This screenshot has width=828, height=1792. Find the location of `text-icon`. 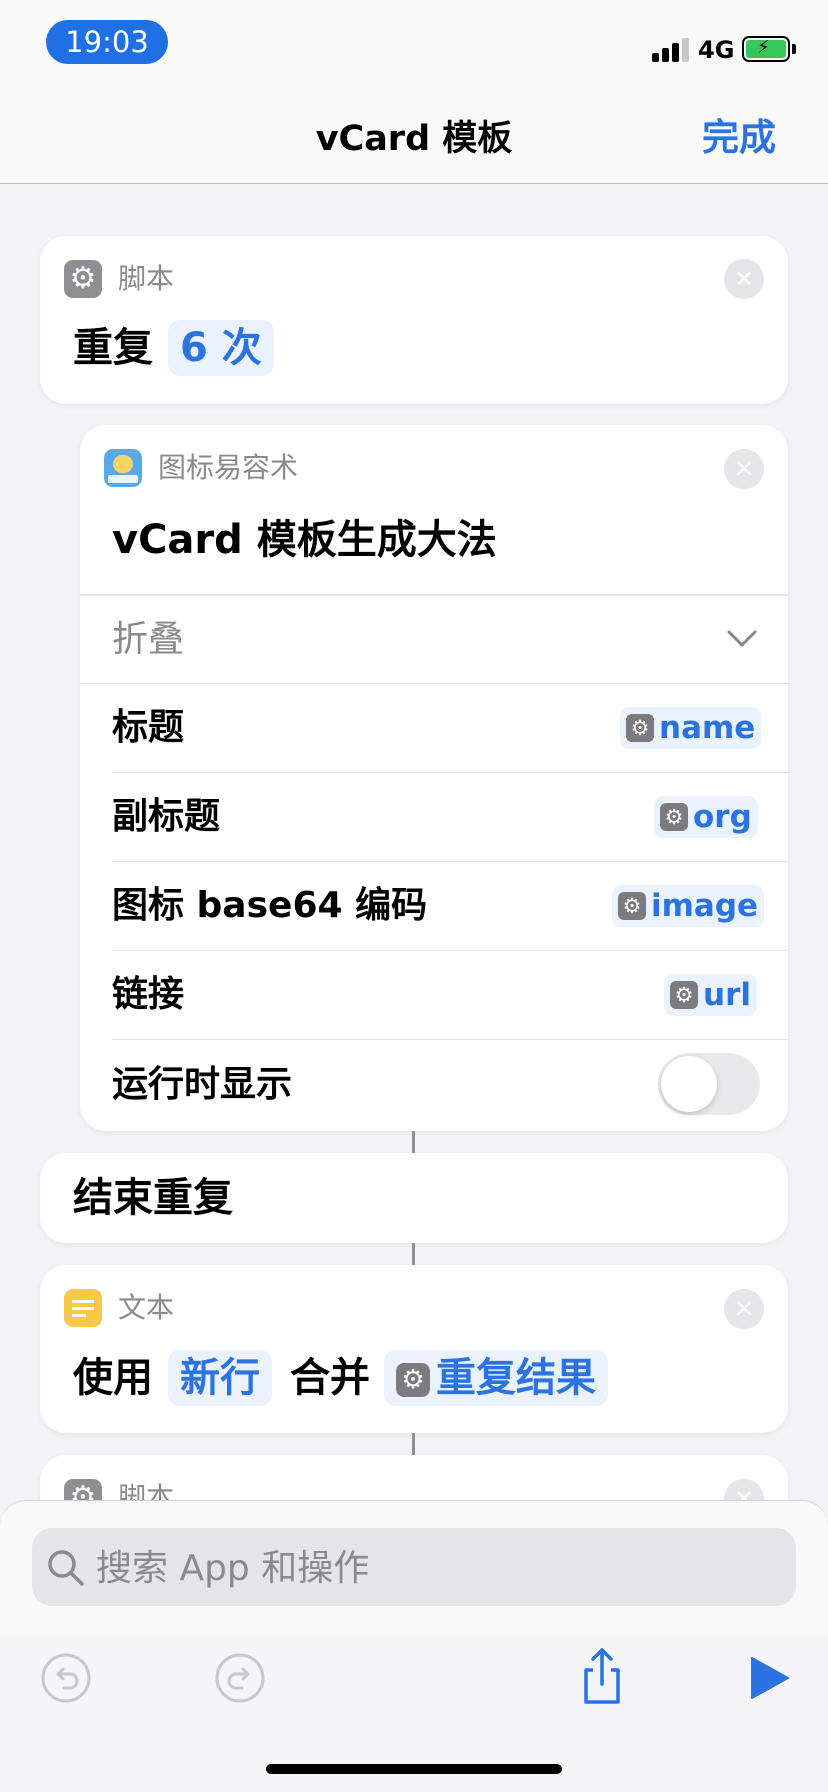

text-icon is located at coordinates (83, 1308).